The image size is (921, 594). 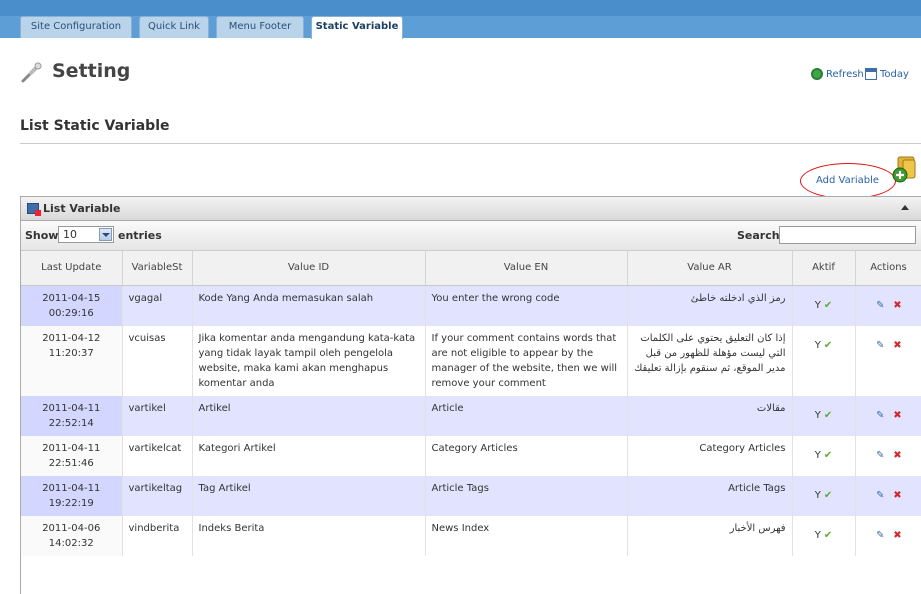 What do you see at coordinates (260, 27) in the screenshot?
I see `tab-menu-footer: Menu Footer` at bounding box center [260, 27].